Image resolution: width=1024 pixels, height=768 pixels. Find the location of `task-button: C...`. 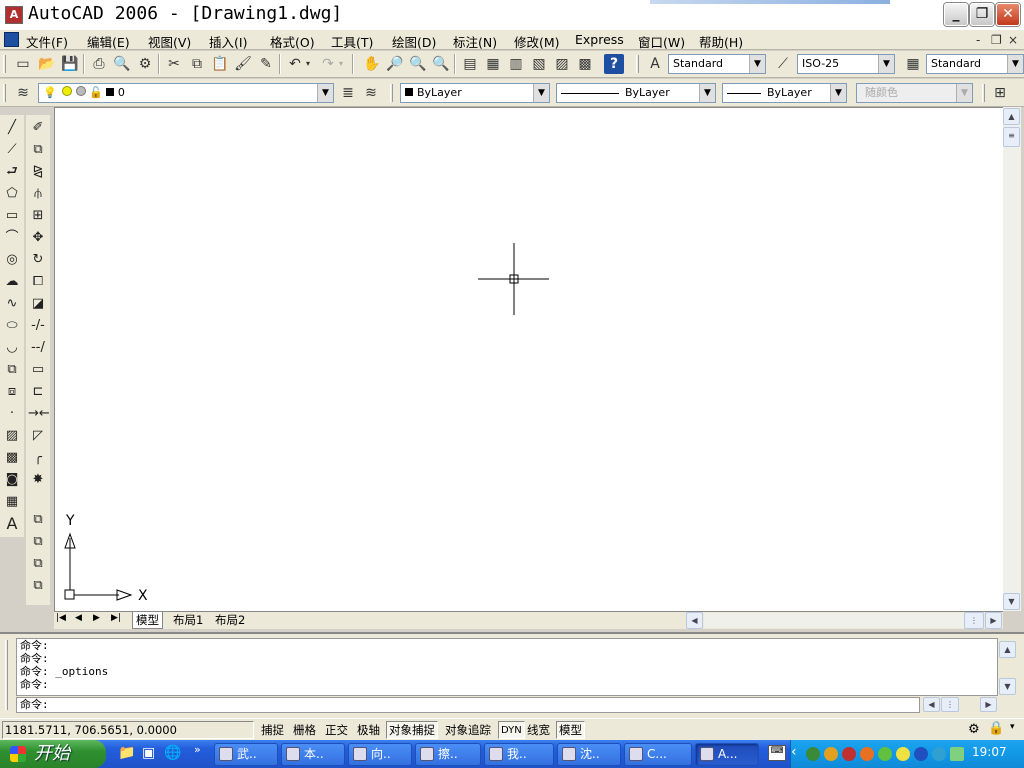

task-button: C... is located at coordinates (658, 754).